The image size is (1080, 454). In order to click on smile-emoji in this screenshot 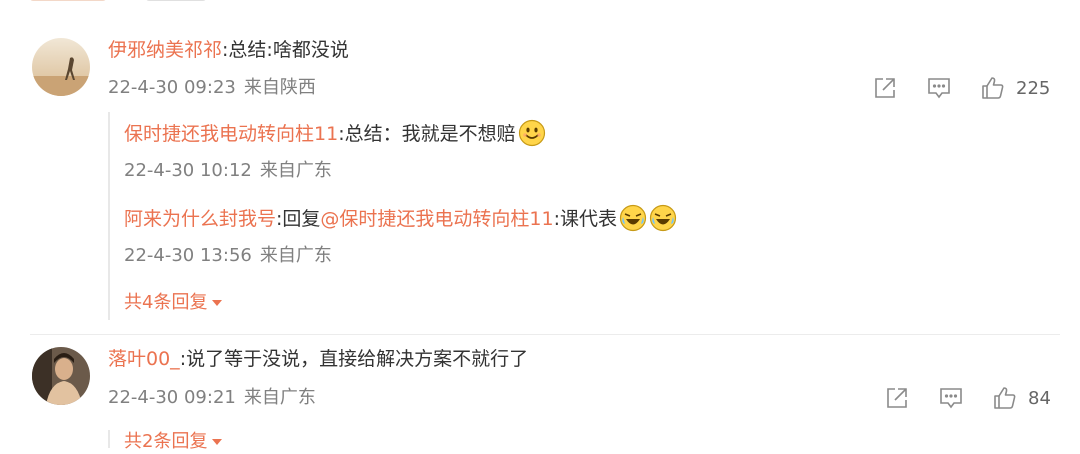, I will do `click(532, 133)`.